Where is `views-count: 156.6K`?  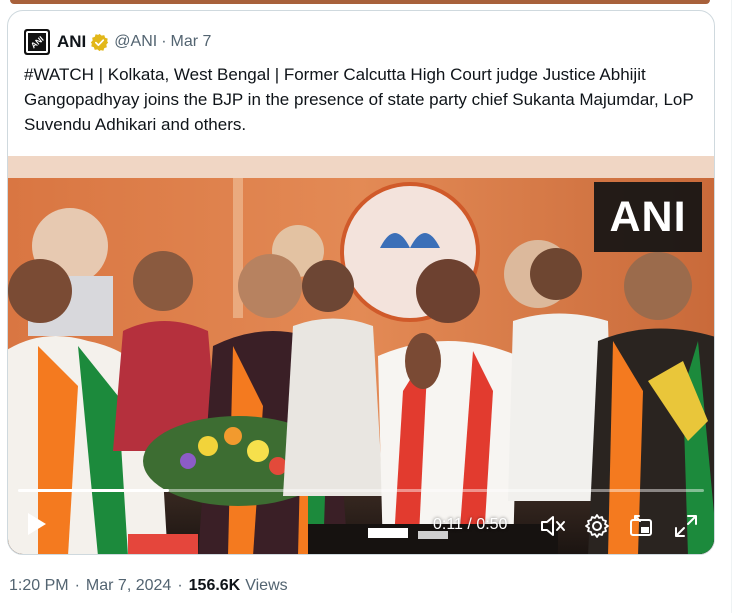 views-count: 156.6K is located at coordinates (215, 586).